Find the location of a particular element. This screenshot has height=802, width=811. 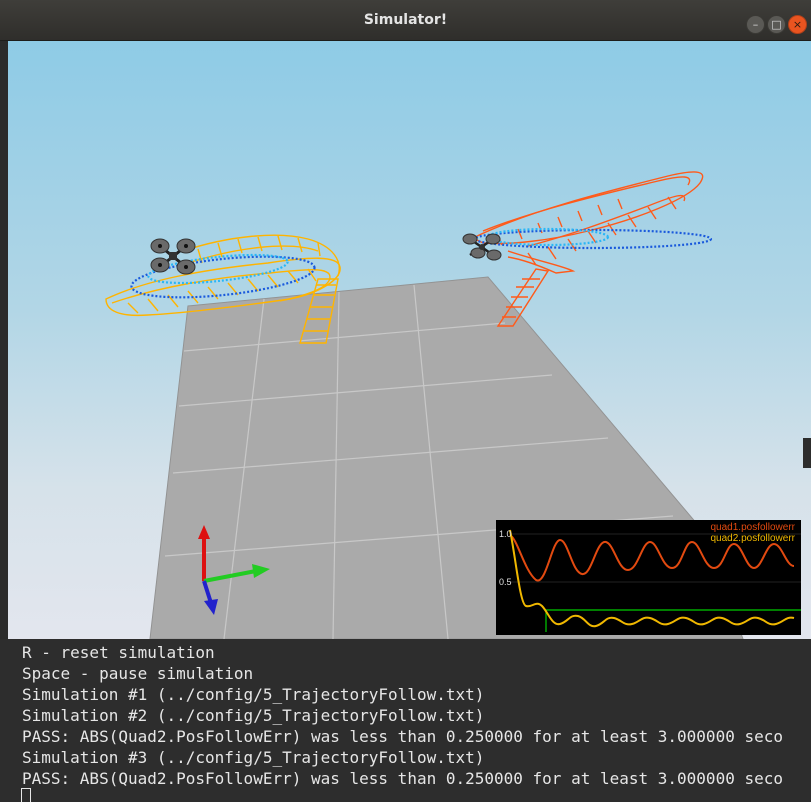

window-title: Simulator! is located at coordinates (405, 20).